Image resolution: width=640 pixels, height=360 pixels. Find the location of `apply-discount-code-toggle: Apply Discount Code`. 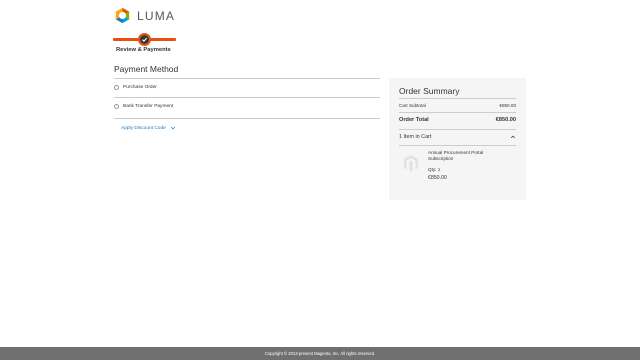

apply-discount-code-toggle: Apply Discount Code is located at coordinates (148, 128).